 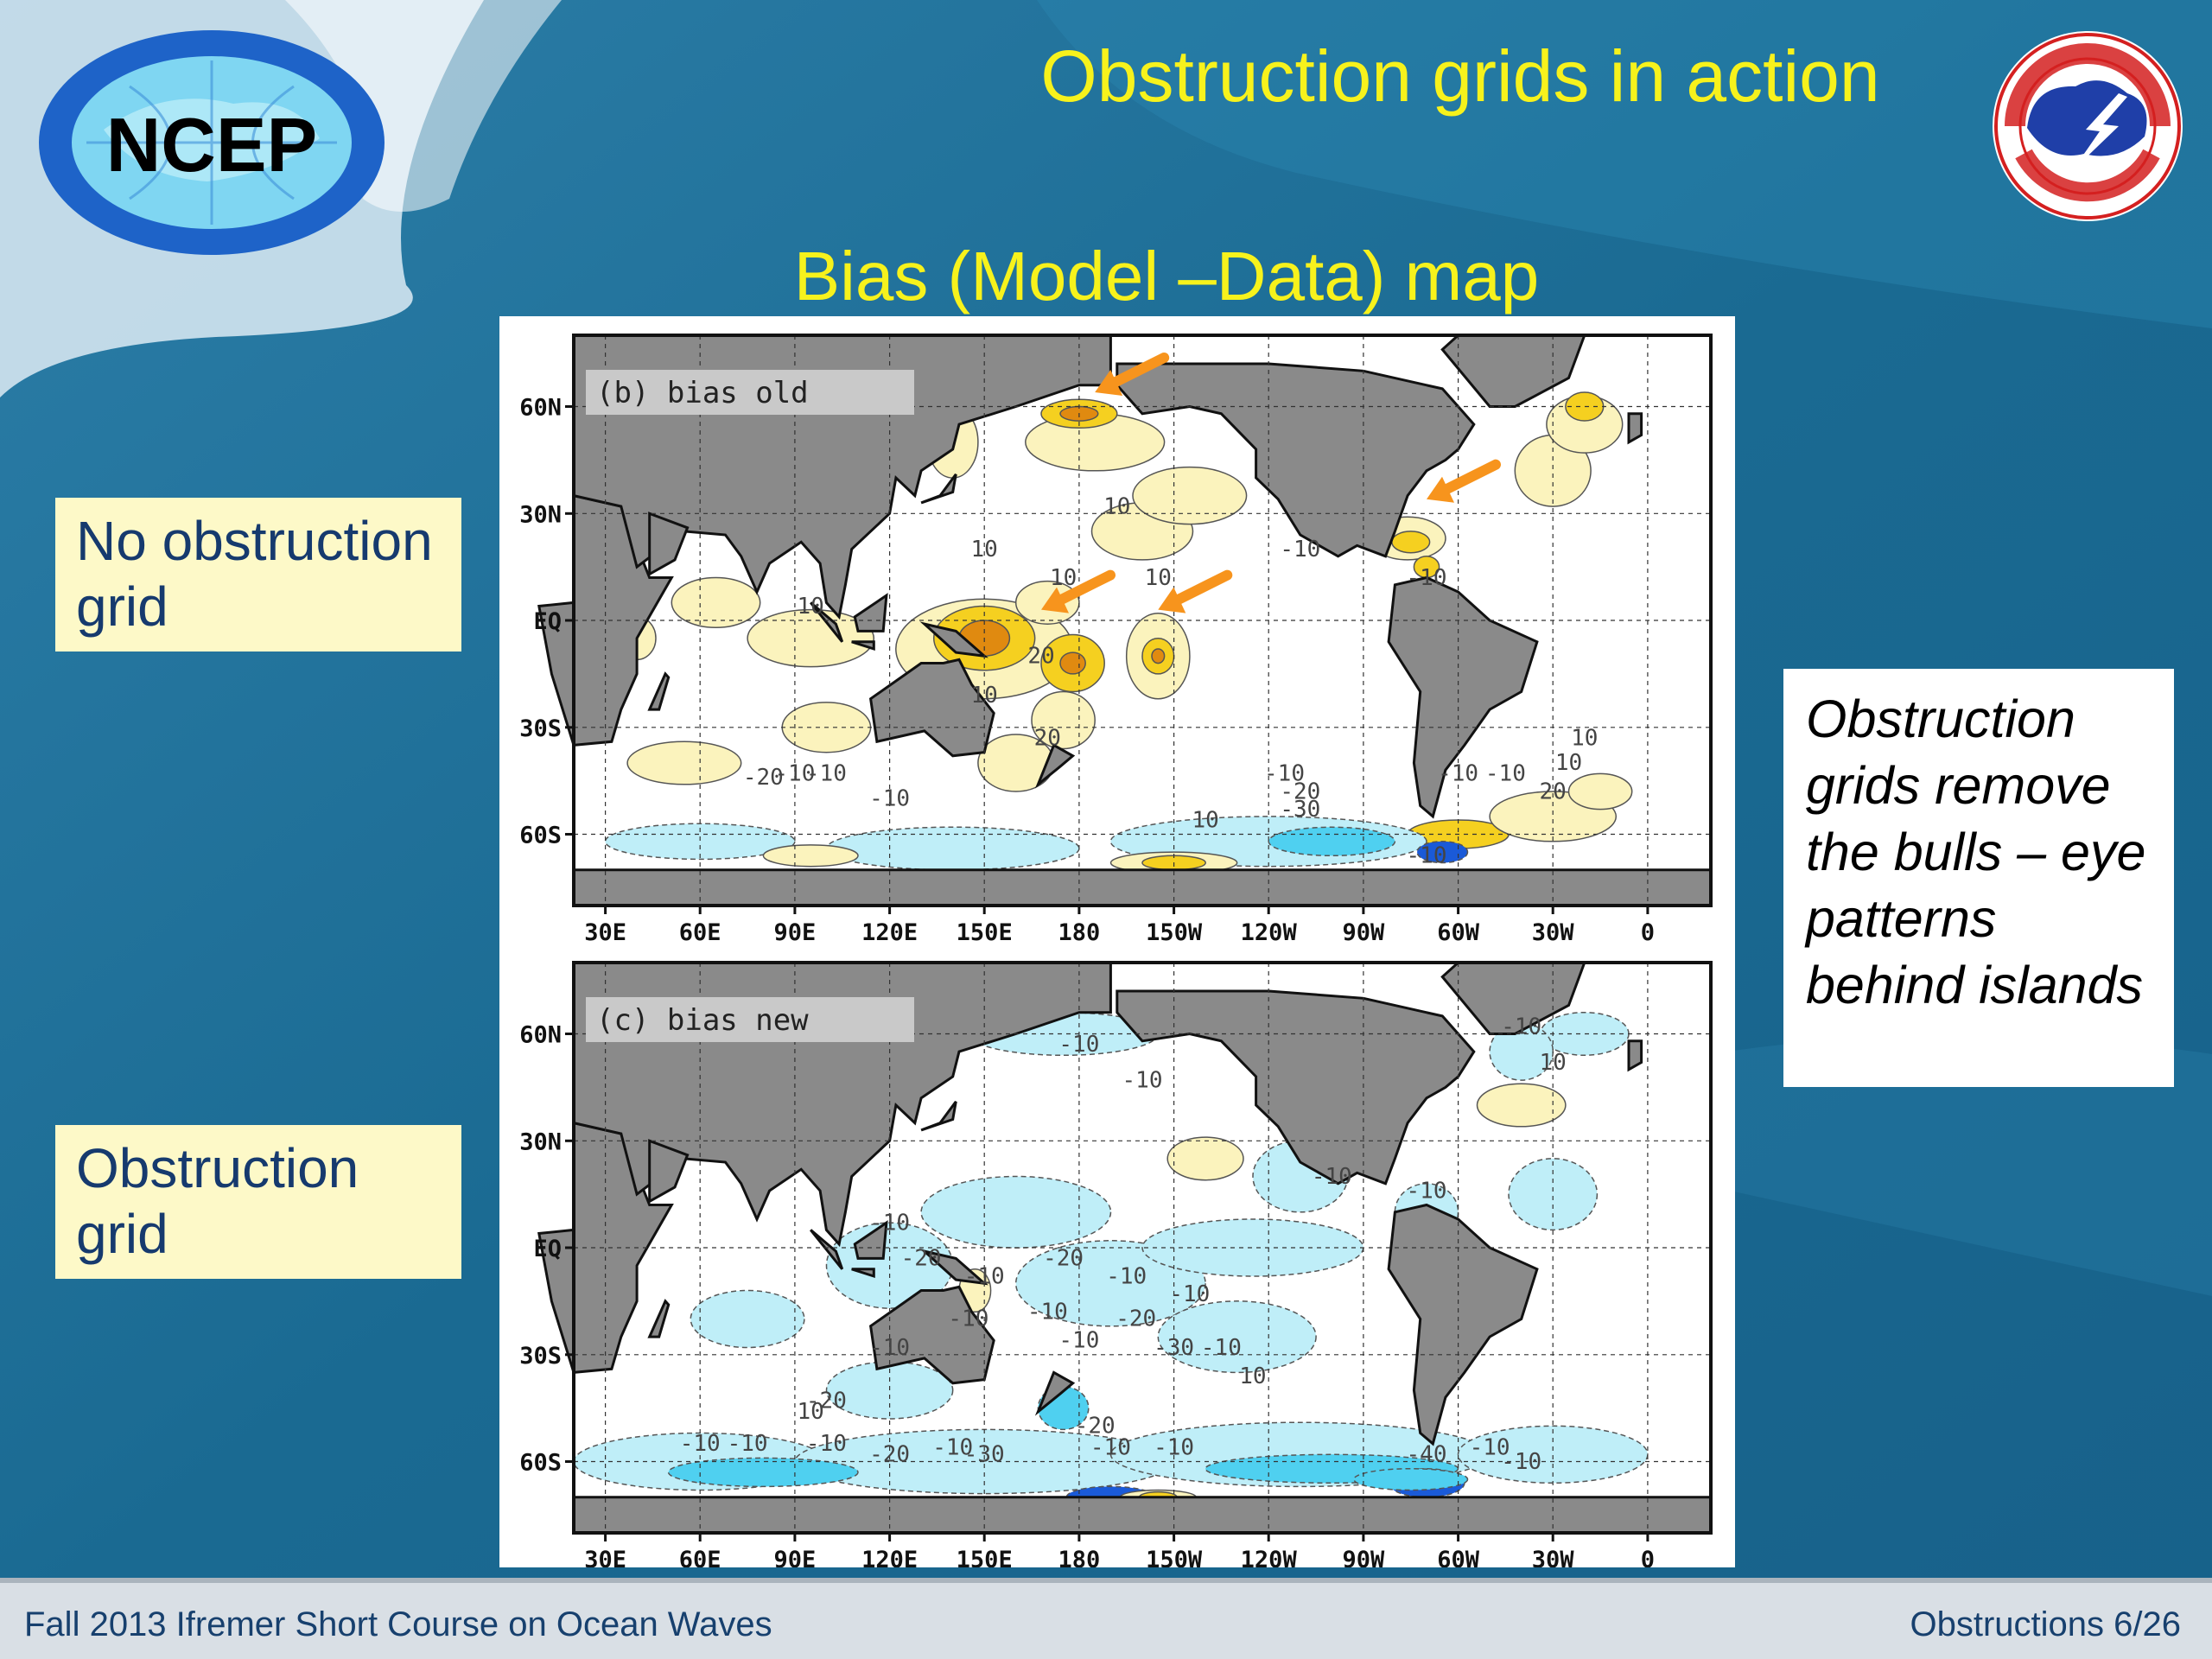 What do you see at coordinates (1174, 1557) in the screenshot?
I see `lon-tick-label: 150W` at bounding box center [1174, 1557].